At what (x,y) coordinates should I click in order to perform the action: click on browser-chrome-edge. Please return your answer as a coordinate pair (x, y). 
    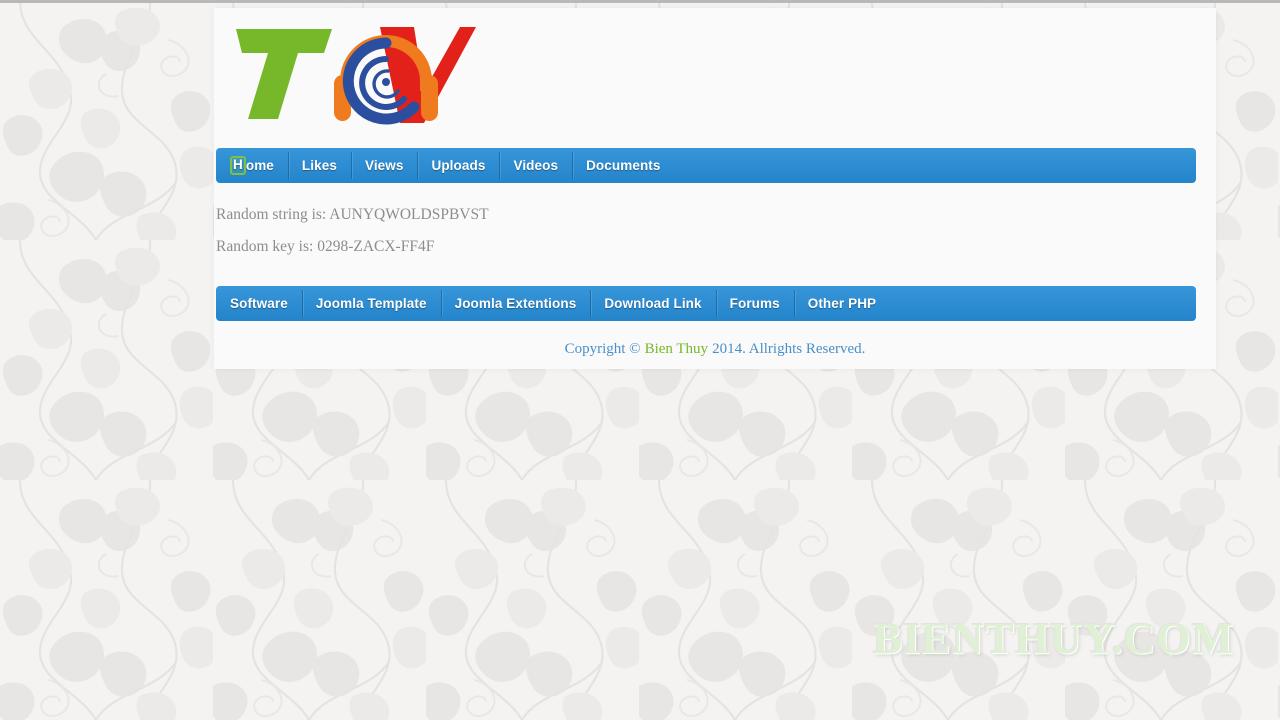
    Looking at the image, I should click on (640, 1).